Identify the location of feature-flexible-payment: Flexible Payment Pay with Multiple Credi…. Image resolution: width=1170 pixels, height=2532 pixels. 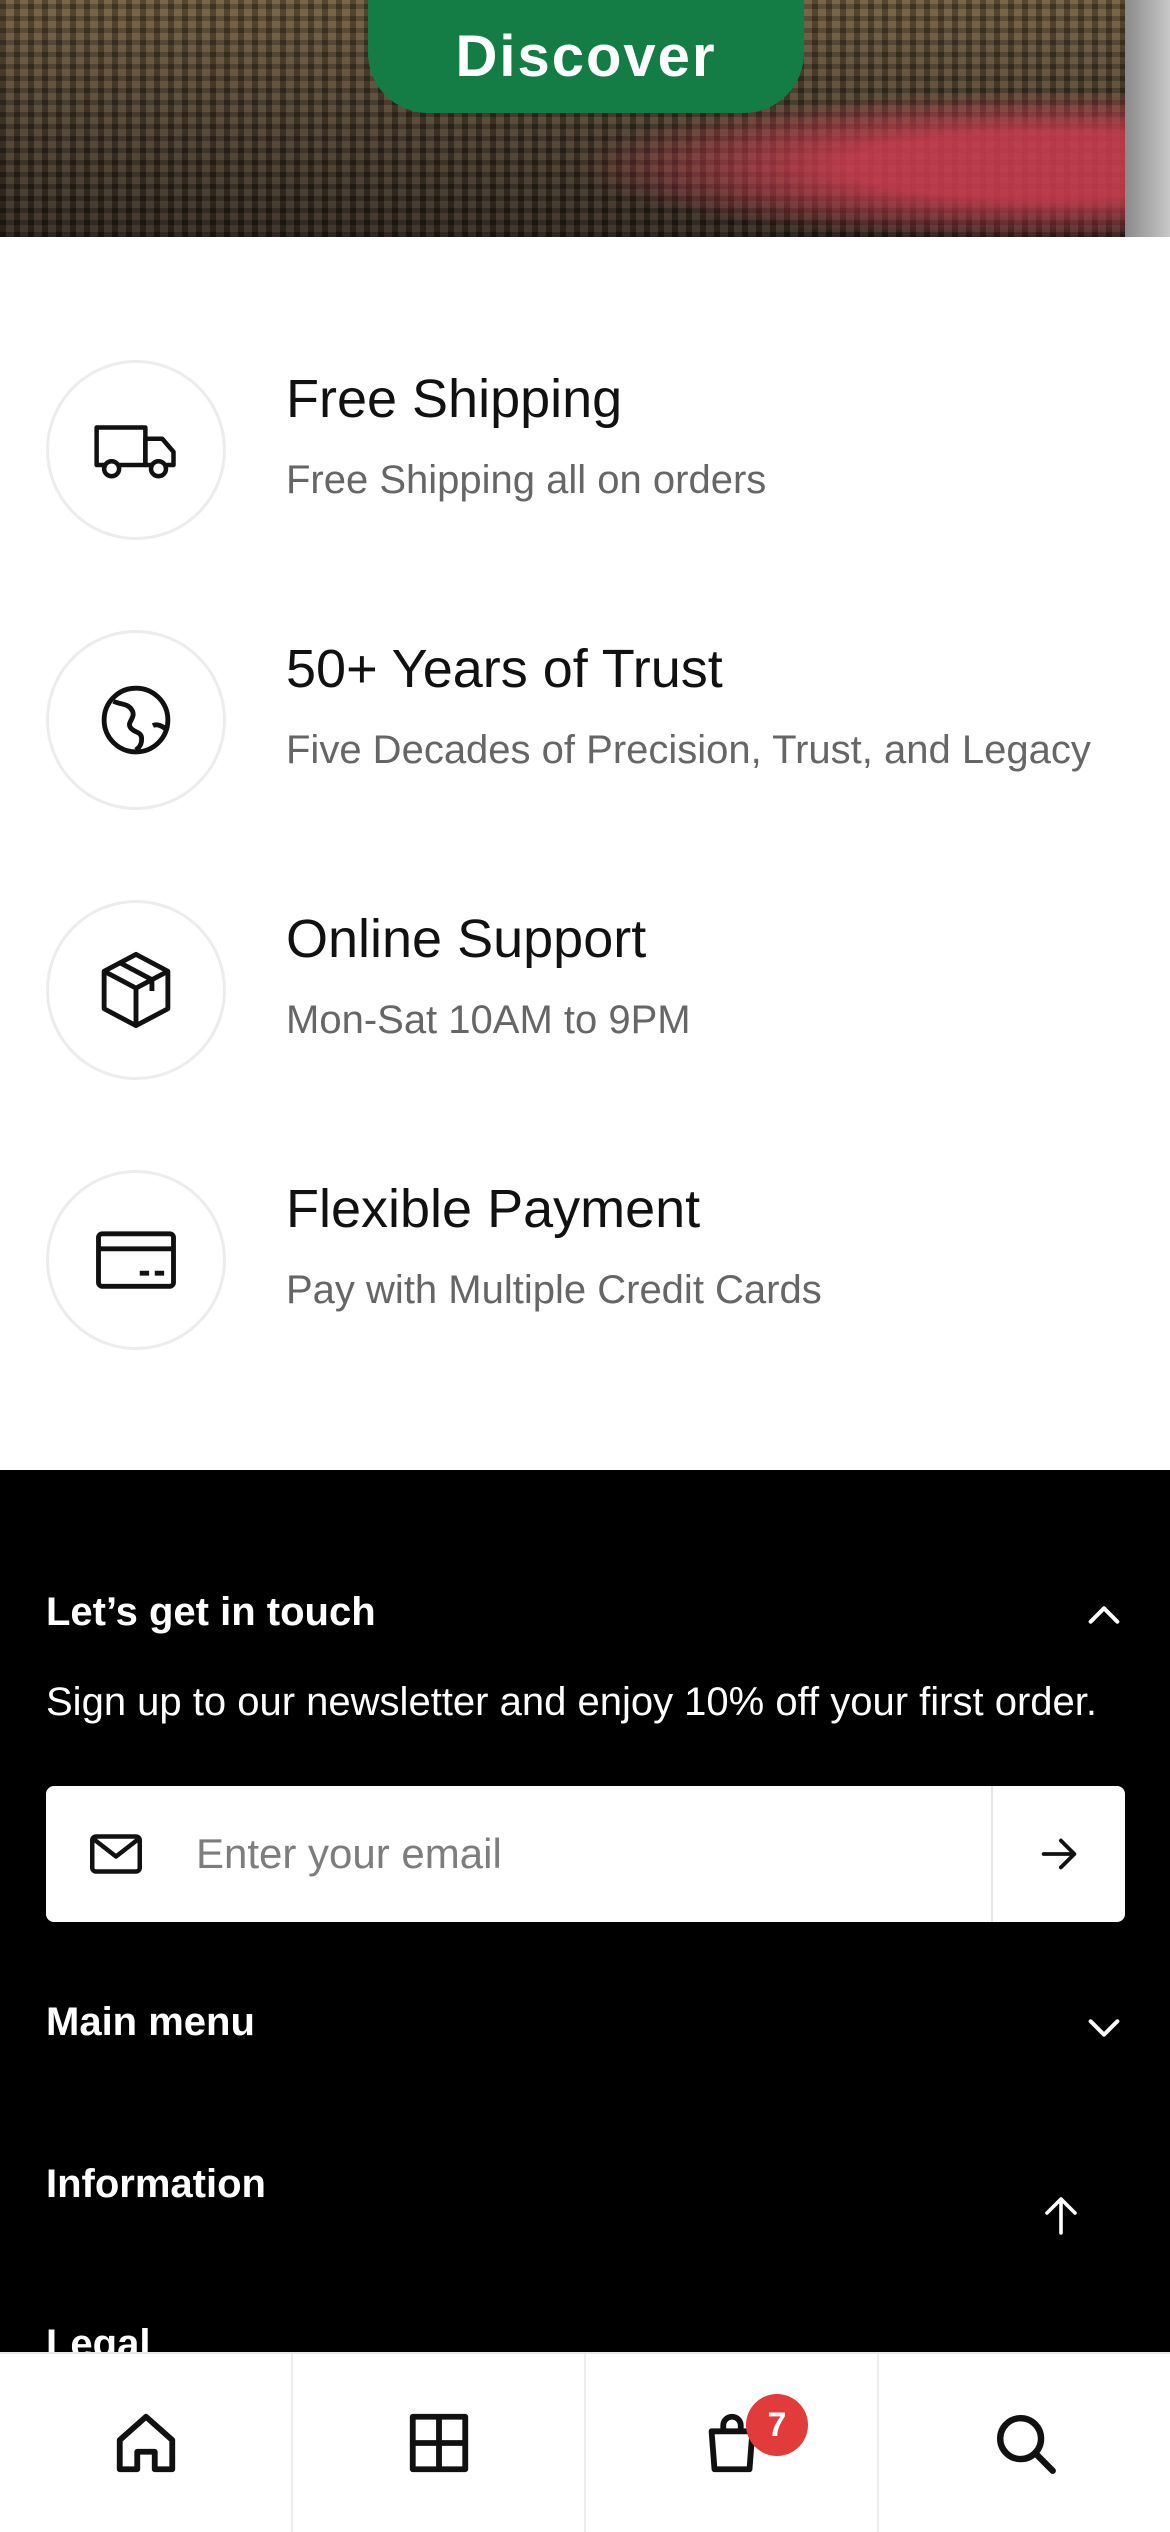
(596, 1260).